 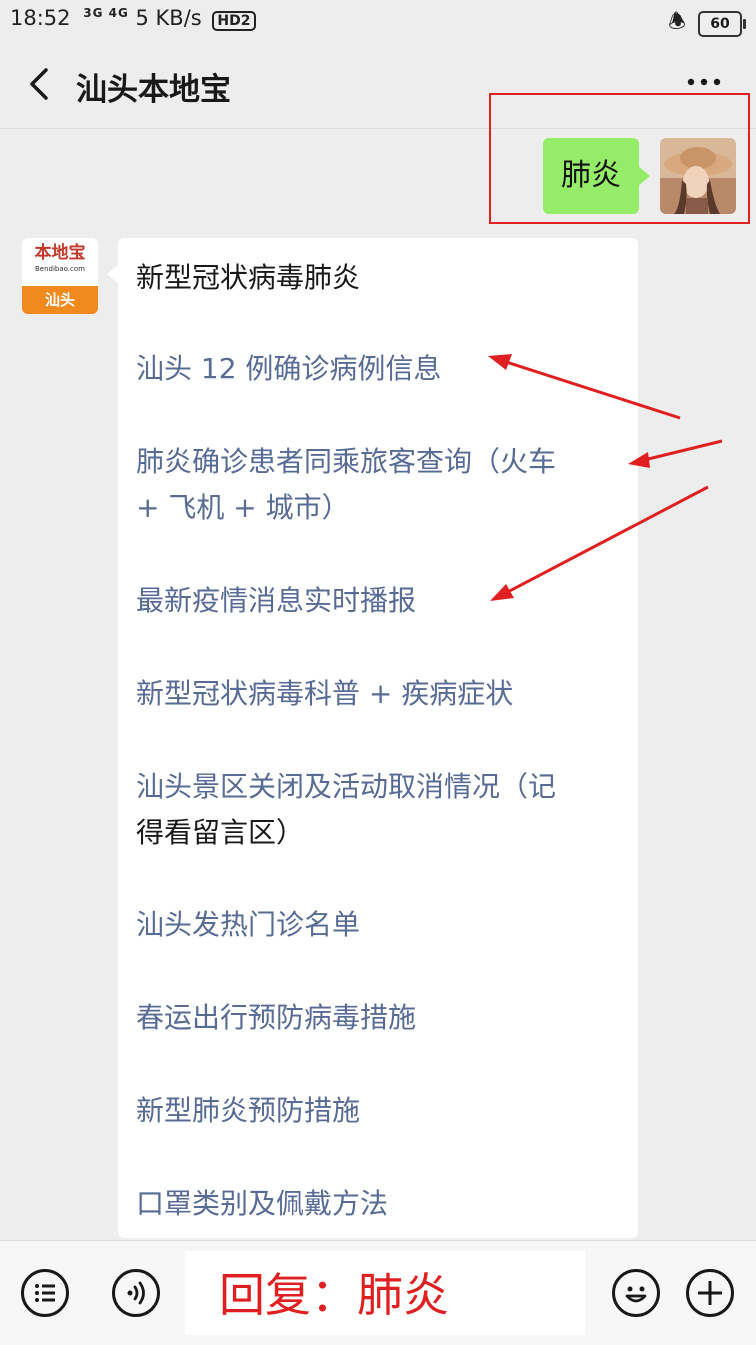 I want to click on user-photo, so click(x=698, y=176).